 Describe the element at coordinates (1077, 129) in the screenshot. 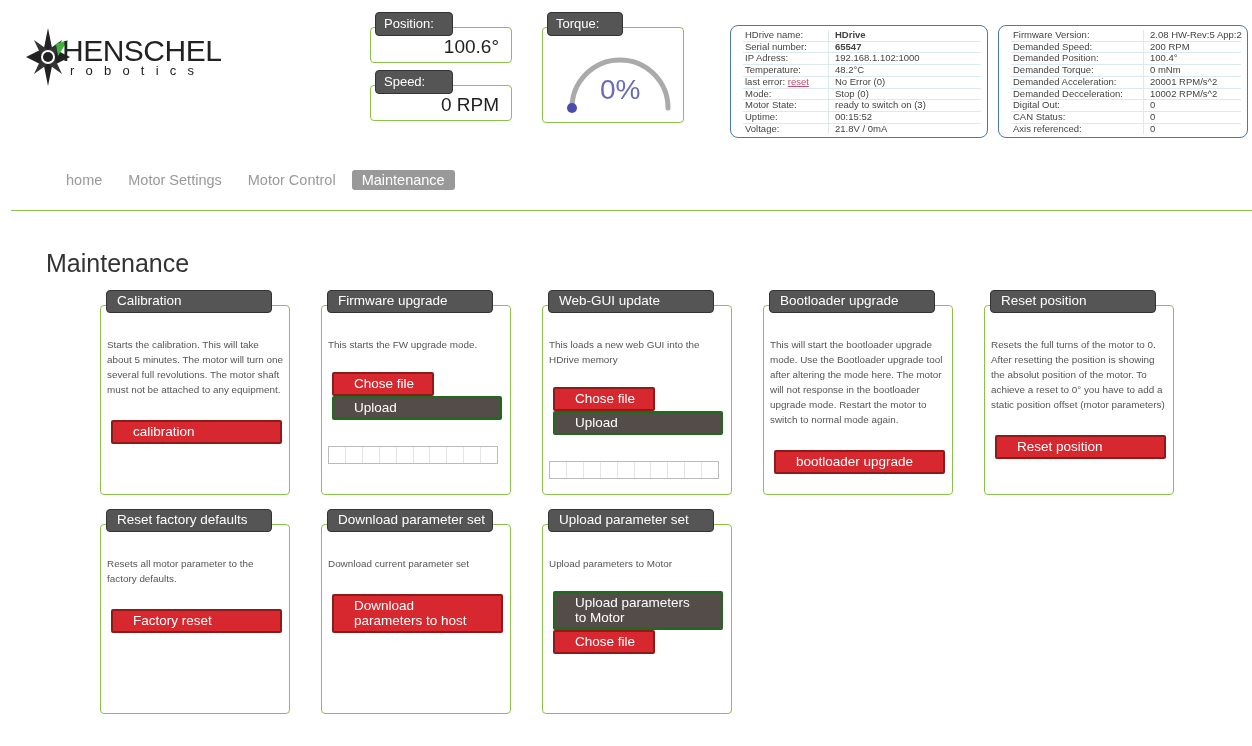

I see `info-label: Axis referenced:` at that location.